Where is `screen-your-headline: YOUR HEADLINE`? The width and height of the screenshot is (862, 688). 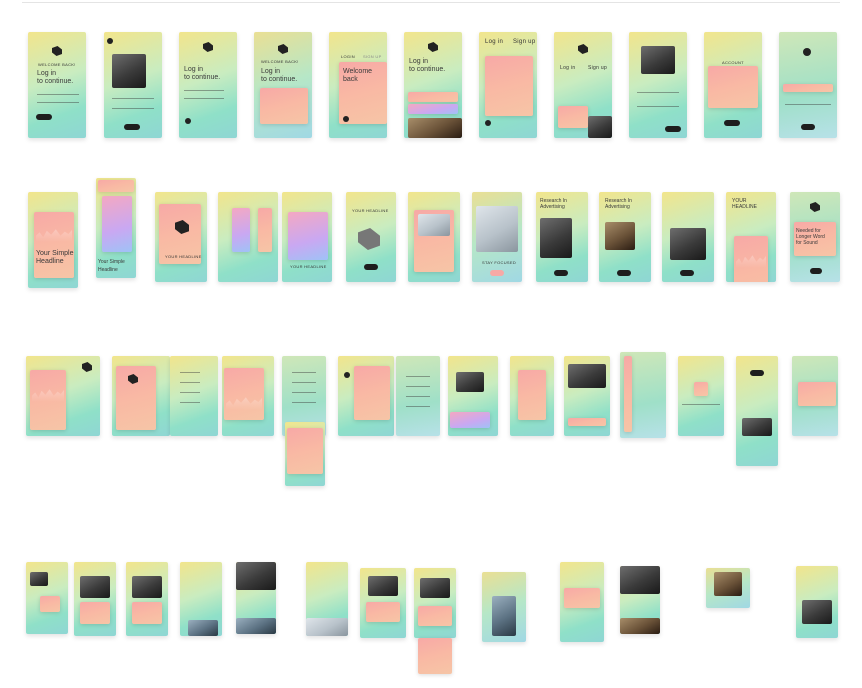 screen-your-headline: YOUR HEADLINE is located at coordinates (181, 237).